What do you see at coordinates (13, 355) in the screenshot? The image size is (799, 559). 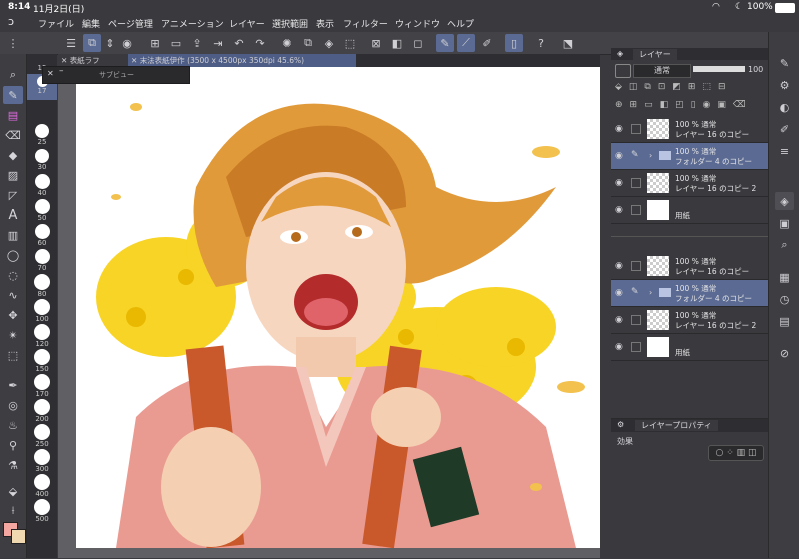 I see `select-icon: ⬚` at bounding box center [13, 355].